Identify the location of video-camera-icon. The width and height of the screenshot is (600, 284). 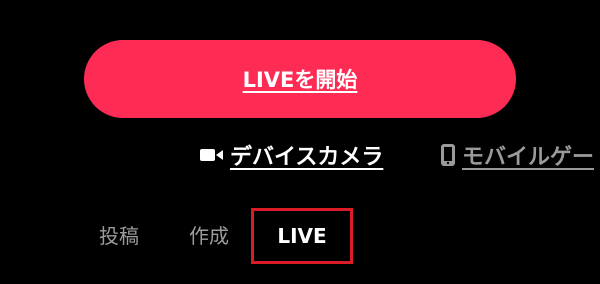
(212, 155).